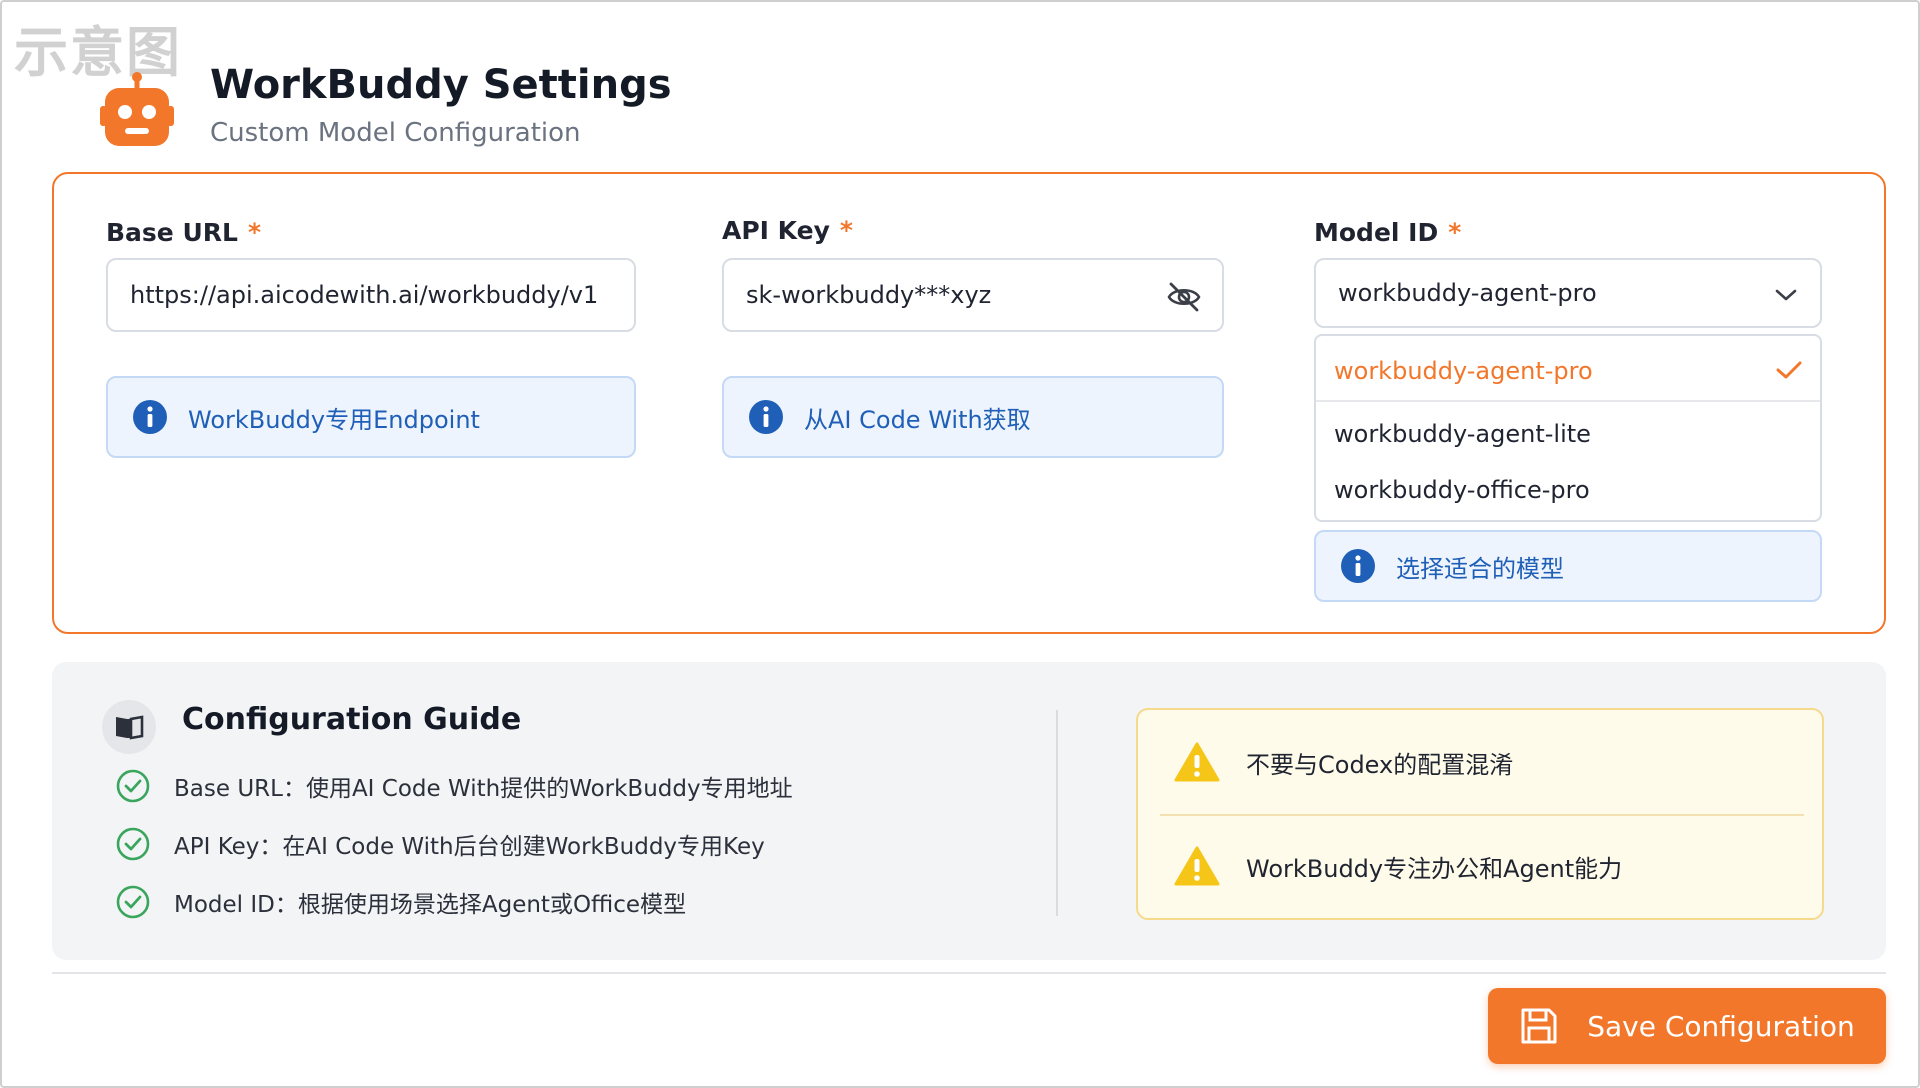 Image resolution: width=1920 pixels, height=1088 pixels. What do you see at coordinates (334, 419) in the screenshot?
I see `base-url-hint-text: WorkBuddy专用Endpoint` at bounding box center [334, 419].